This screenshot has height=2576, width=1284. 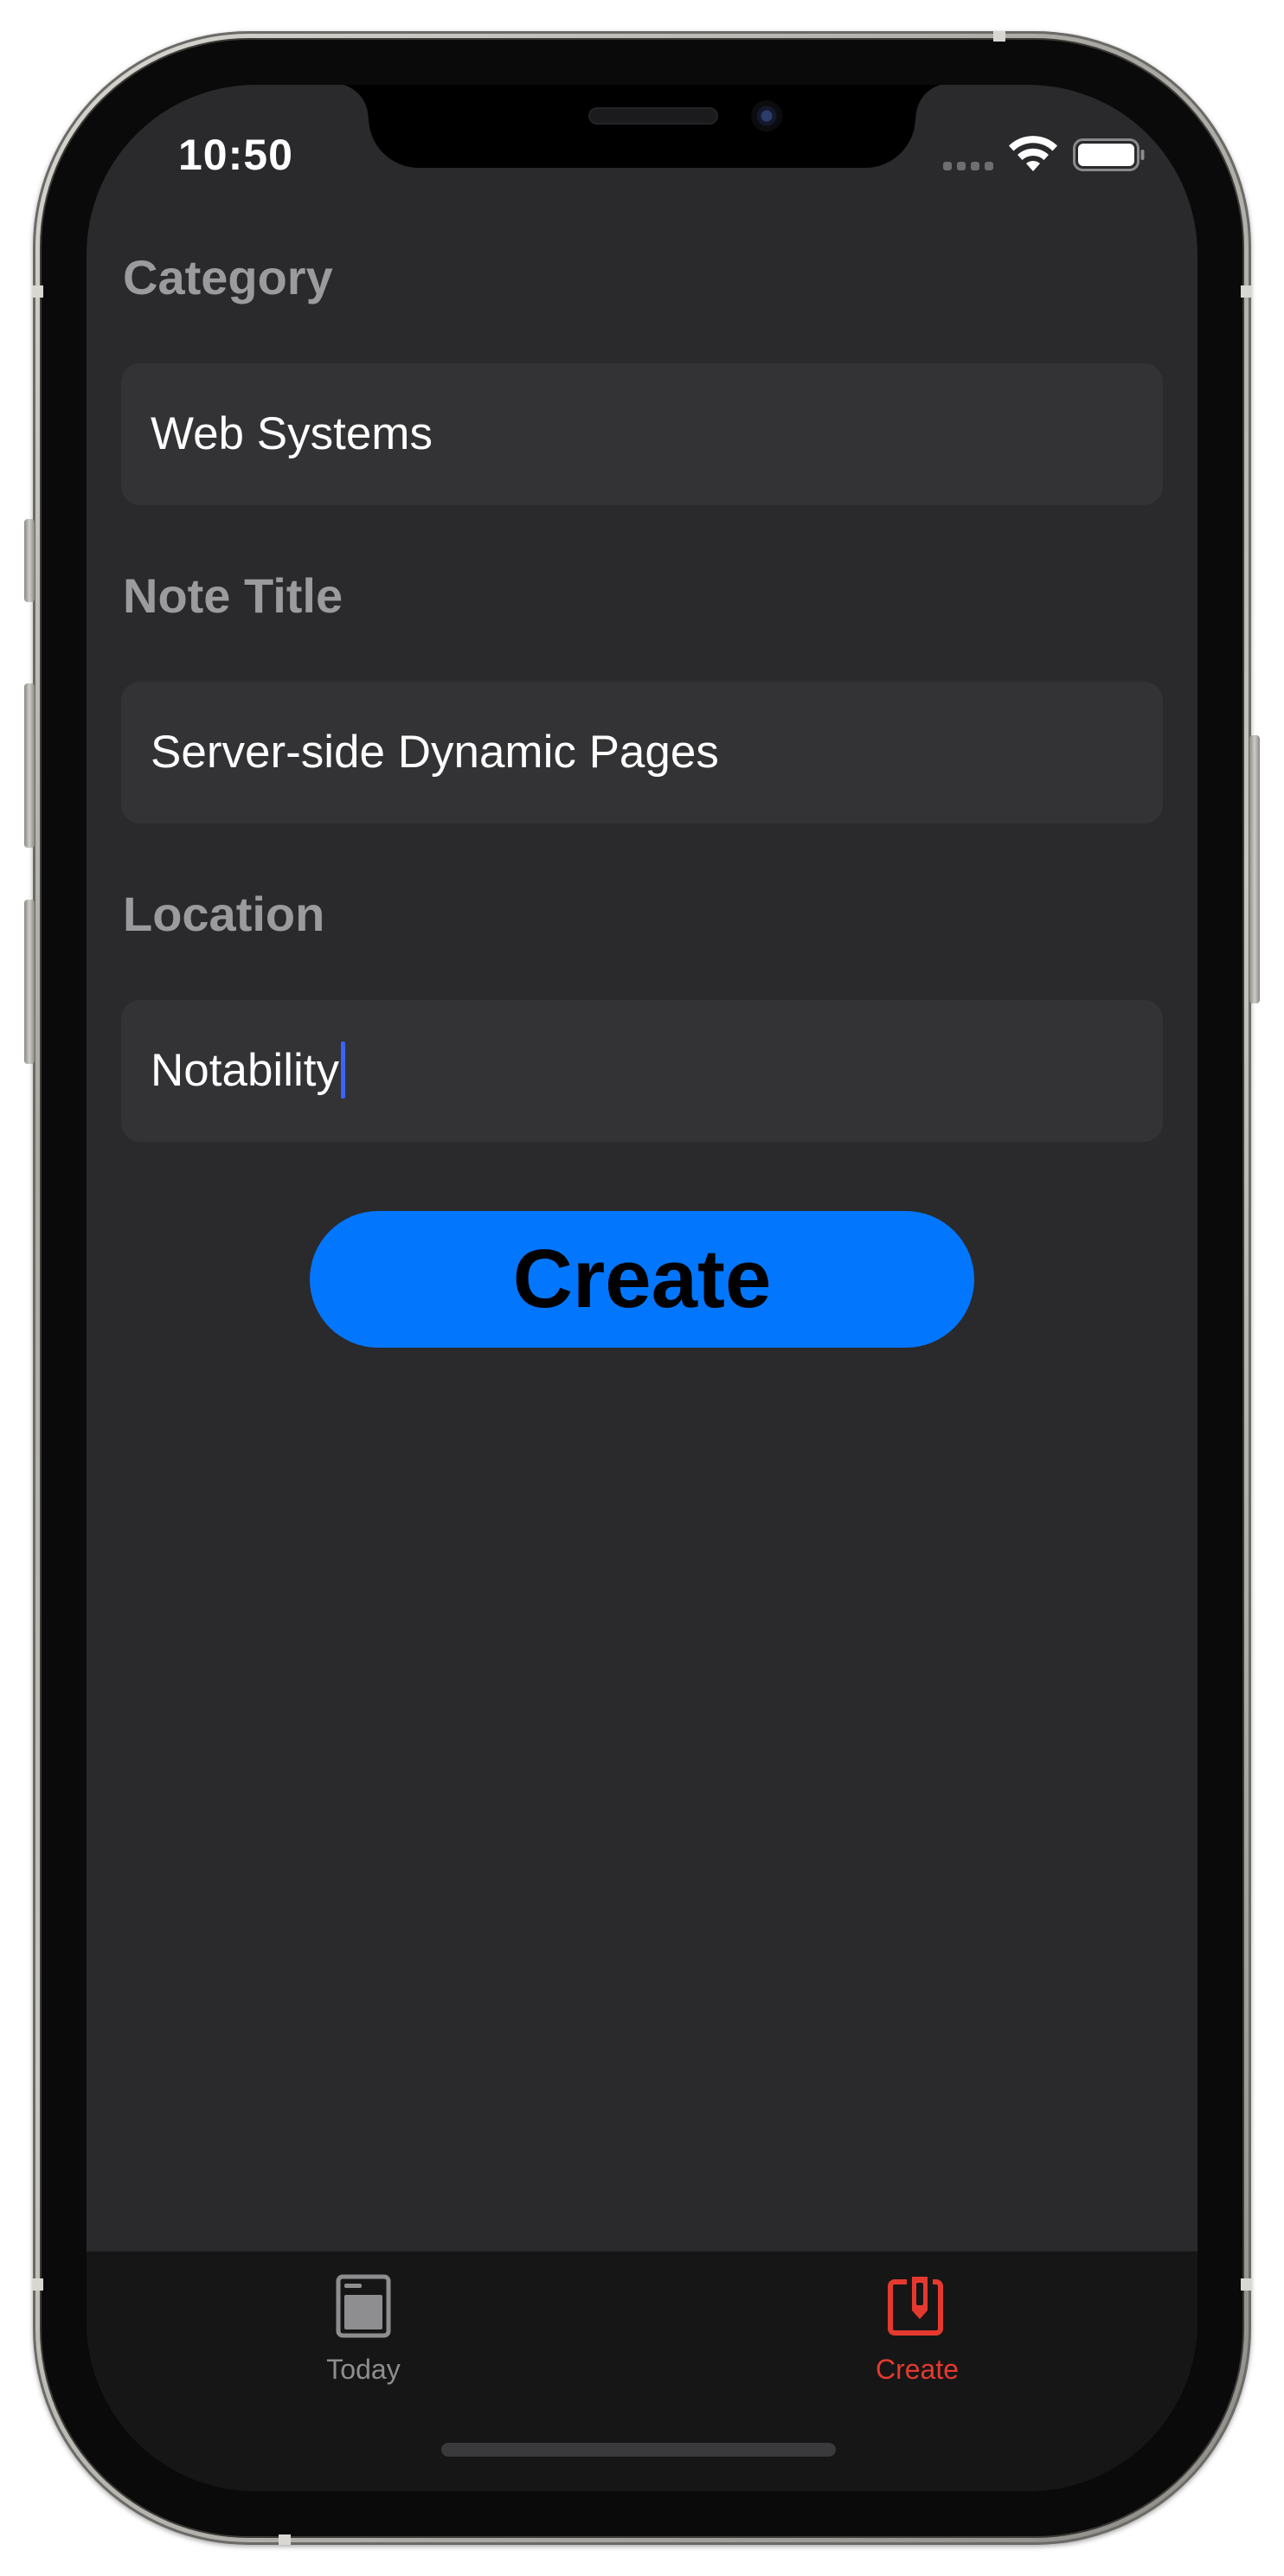 What do you see at coordinates (653, 116) in the screenshot?
I see `earpiece-speaker` at bounding box center [653, 116].